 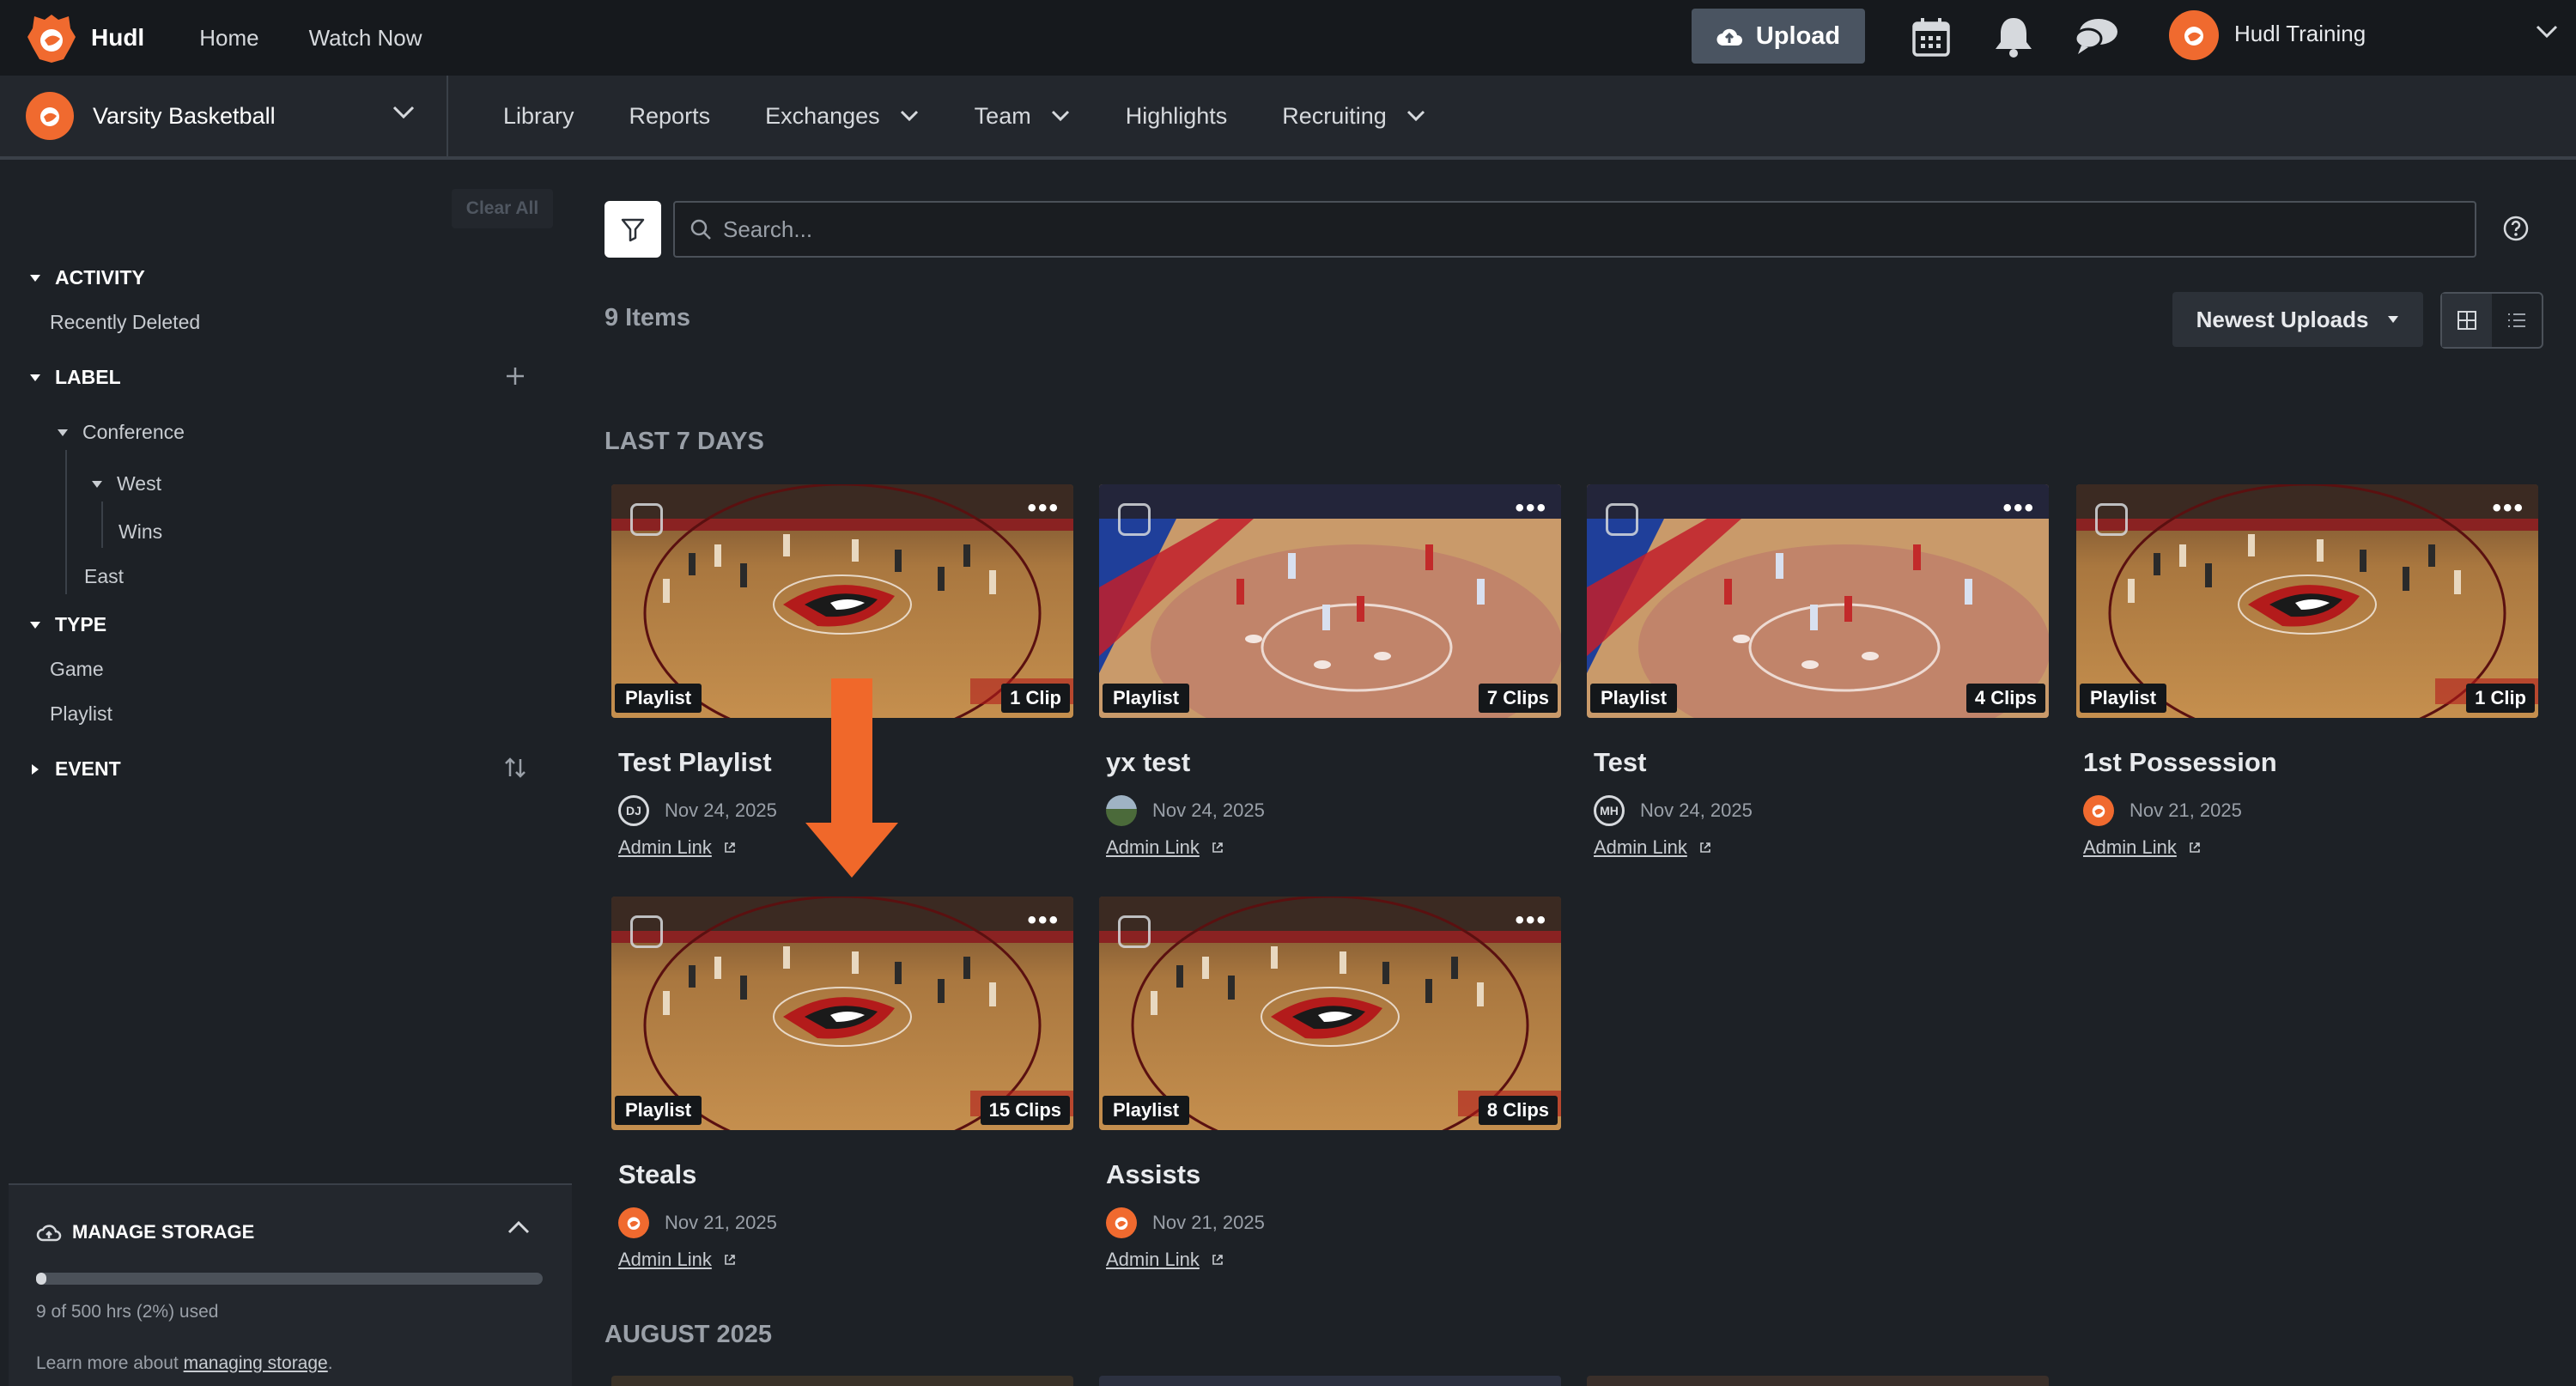 What do you see at coordinates (35, 278) in the screenshot?
I see `caret-down-icon` at bounding box center [35, 278].